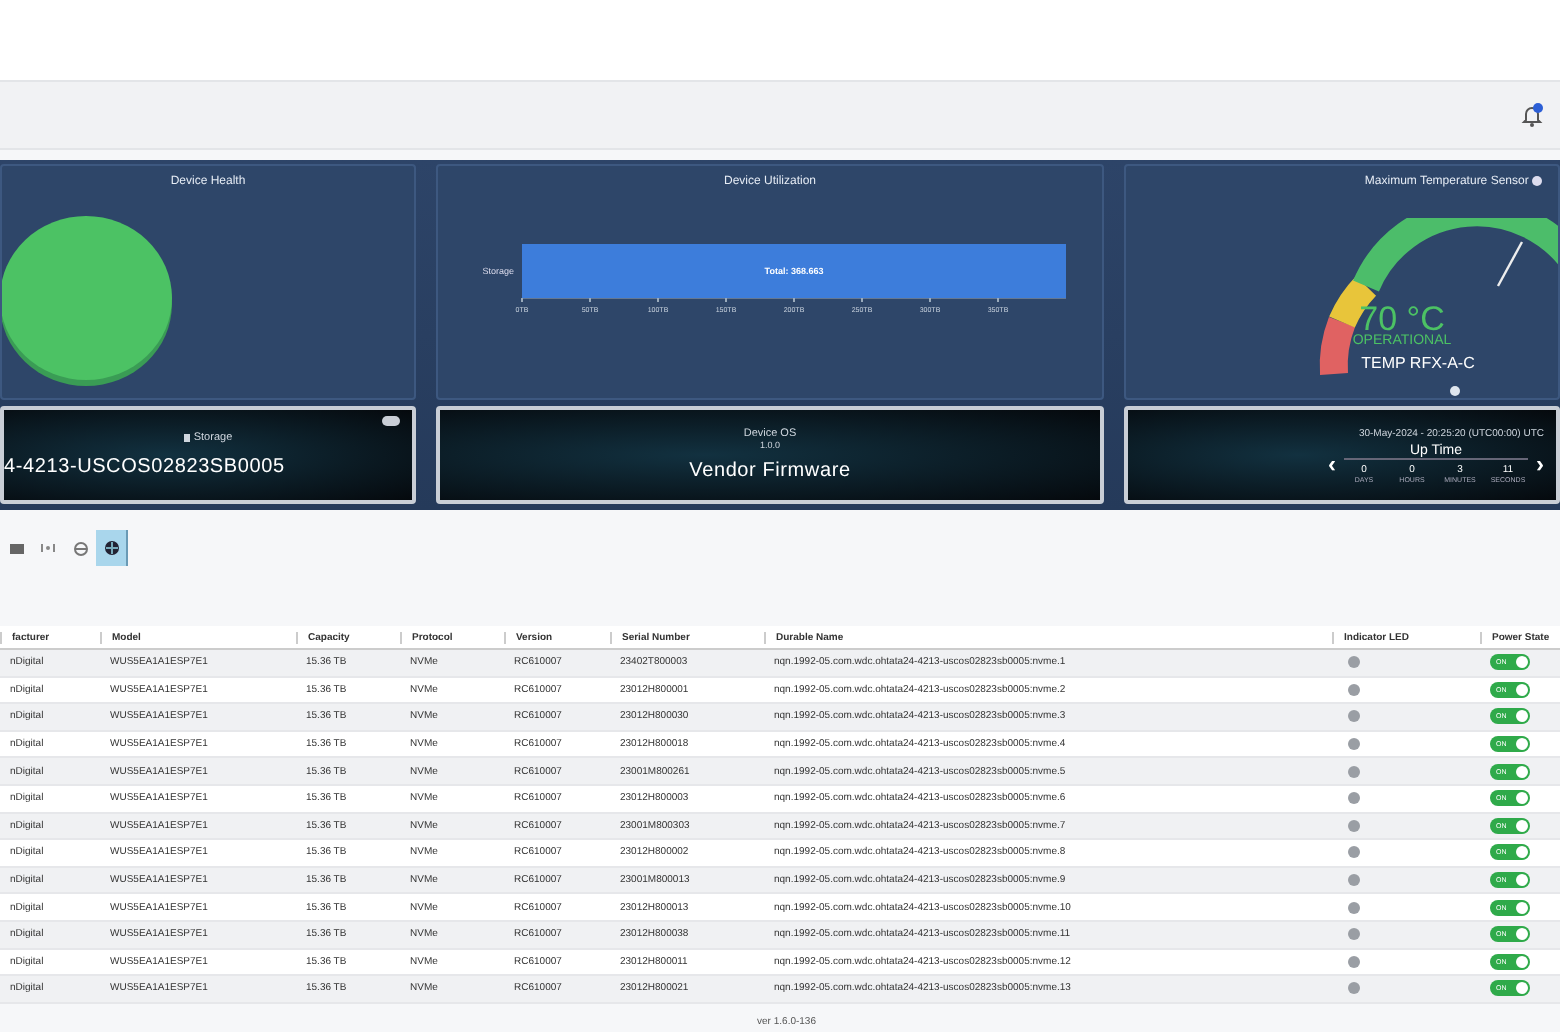 Image resolution: width=1560 pixels, height=1032 pixels. I want to click on temperature-reading: 70 °C, so click(1402, 319).